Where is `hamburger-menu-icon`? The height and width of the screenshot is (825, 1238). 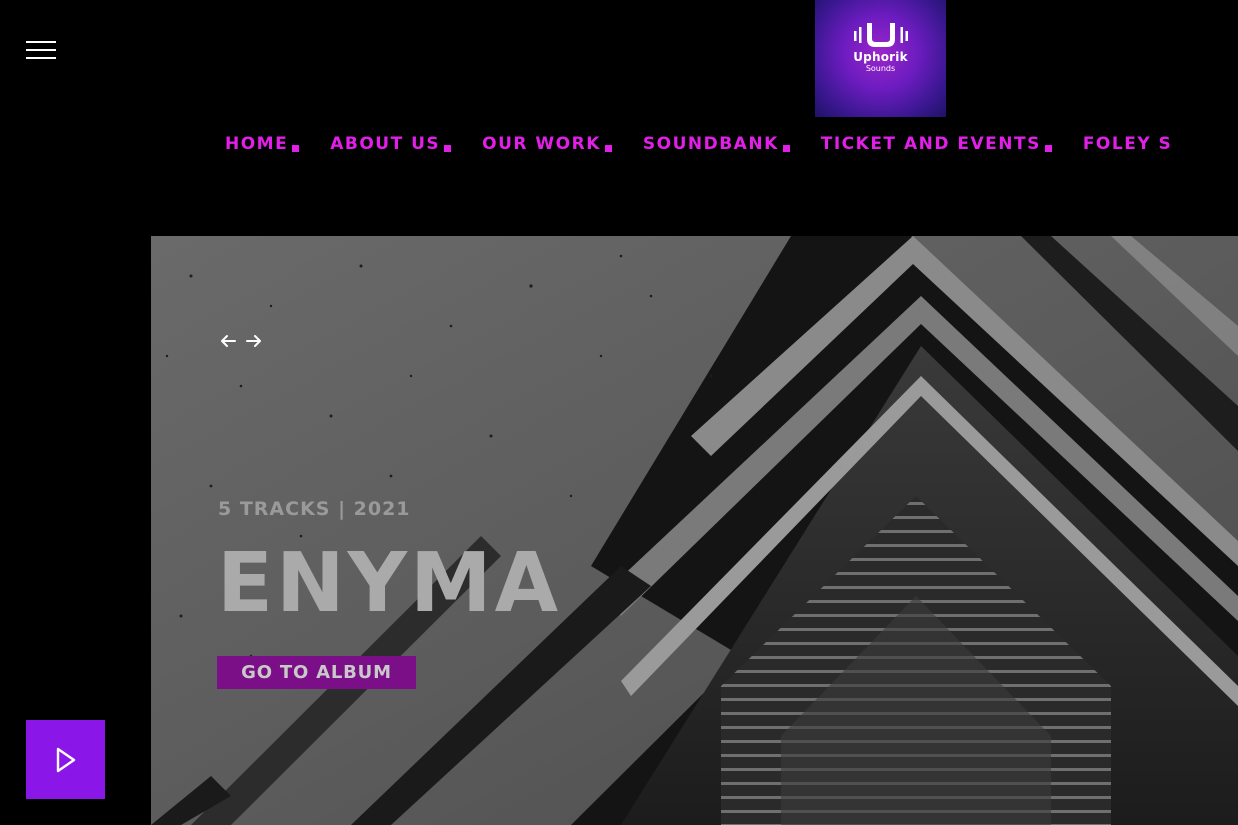 hamburger-menu-icon is located at coordinates (41, 51).